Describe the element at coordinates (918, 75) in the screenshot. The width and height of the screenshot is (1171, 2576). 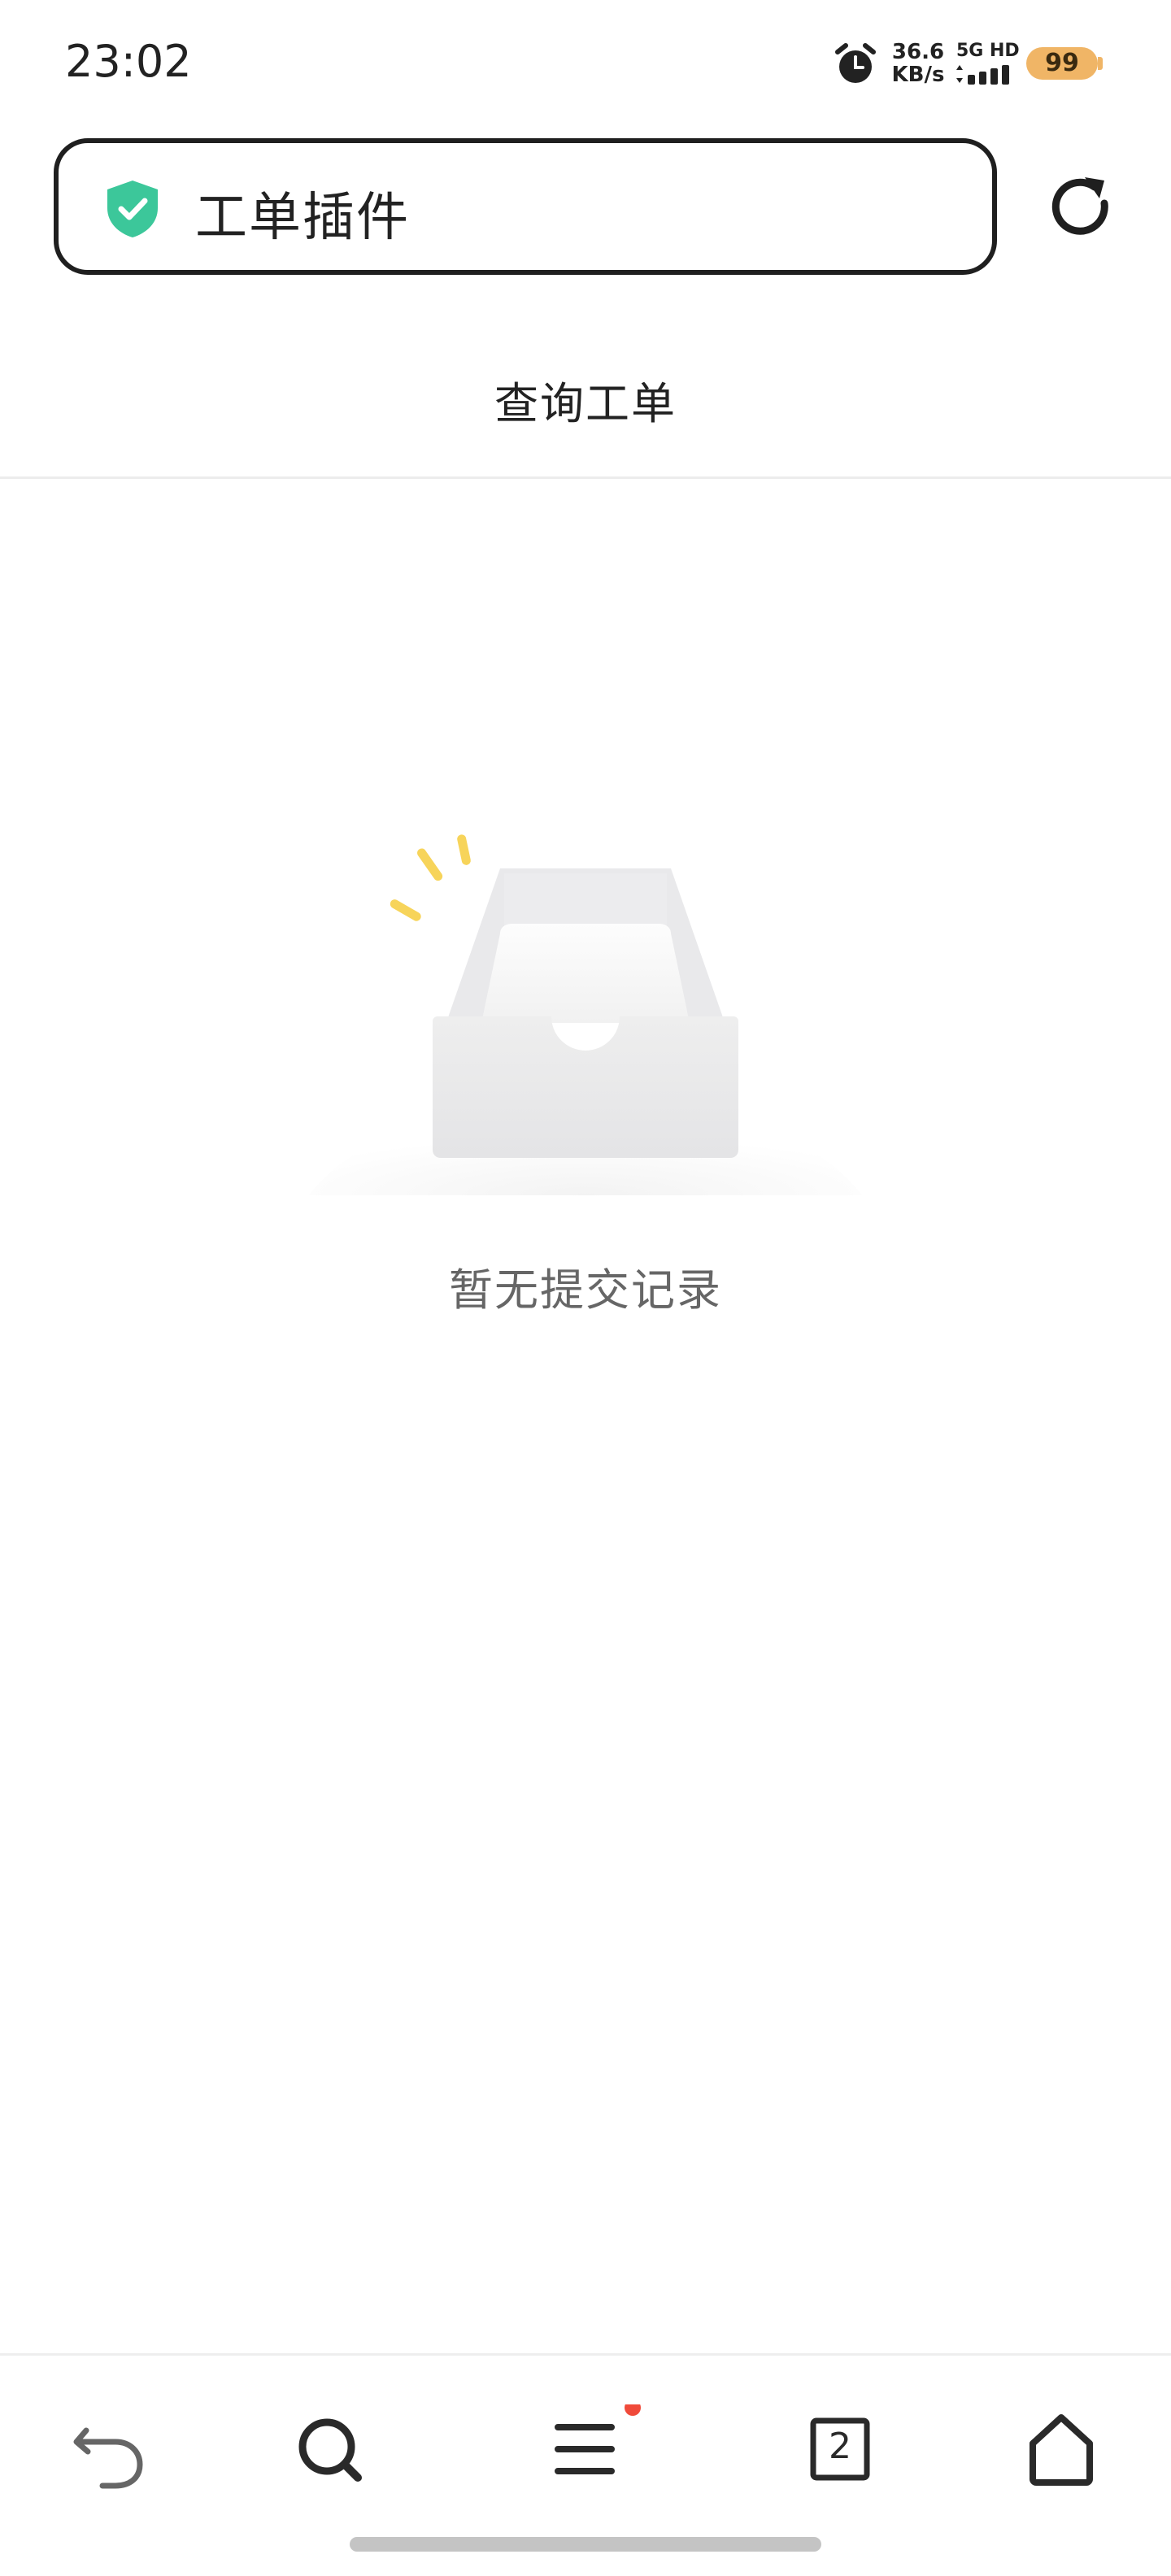
I see `net-speed-unit: KB/s` at that location.